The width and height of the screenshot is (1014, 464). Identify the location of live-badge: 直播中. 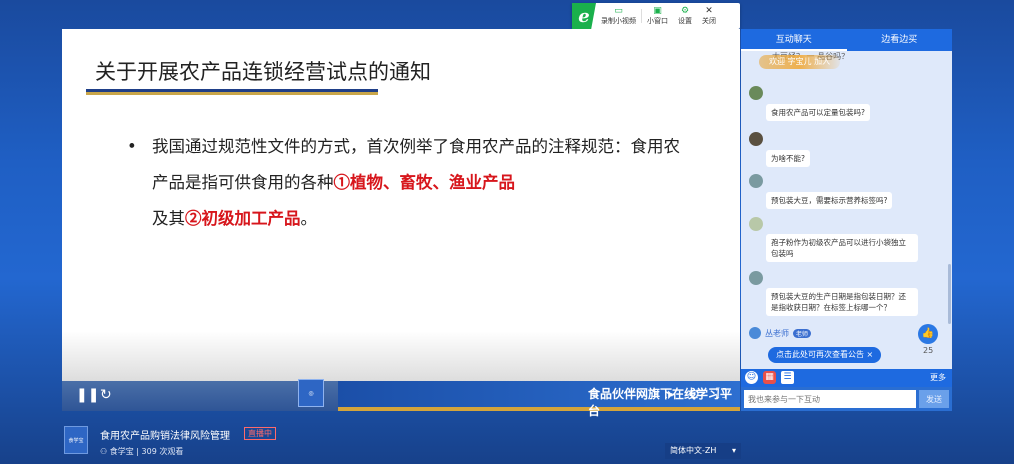
(260, 433).